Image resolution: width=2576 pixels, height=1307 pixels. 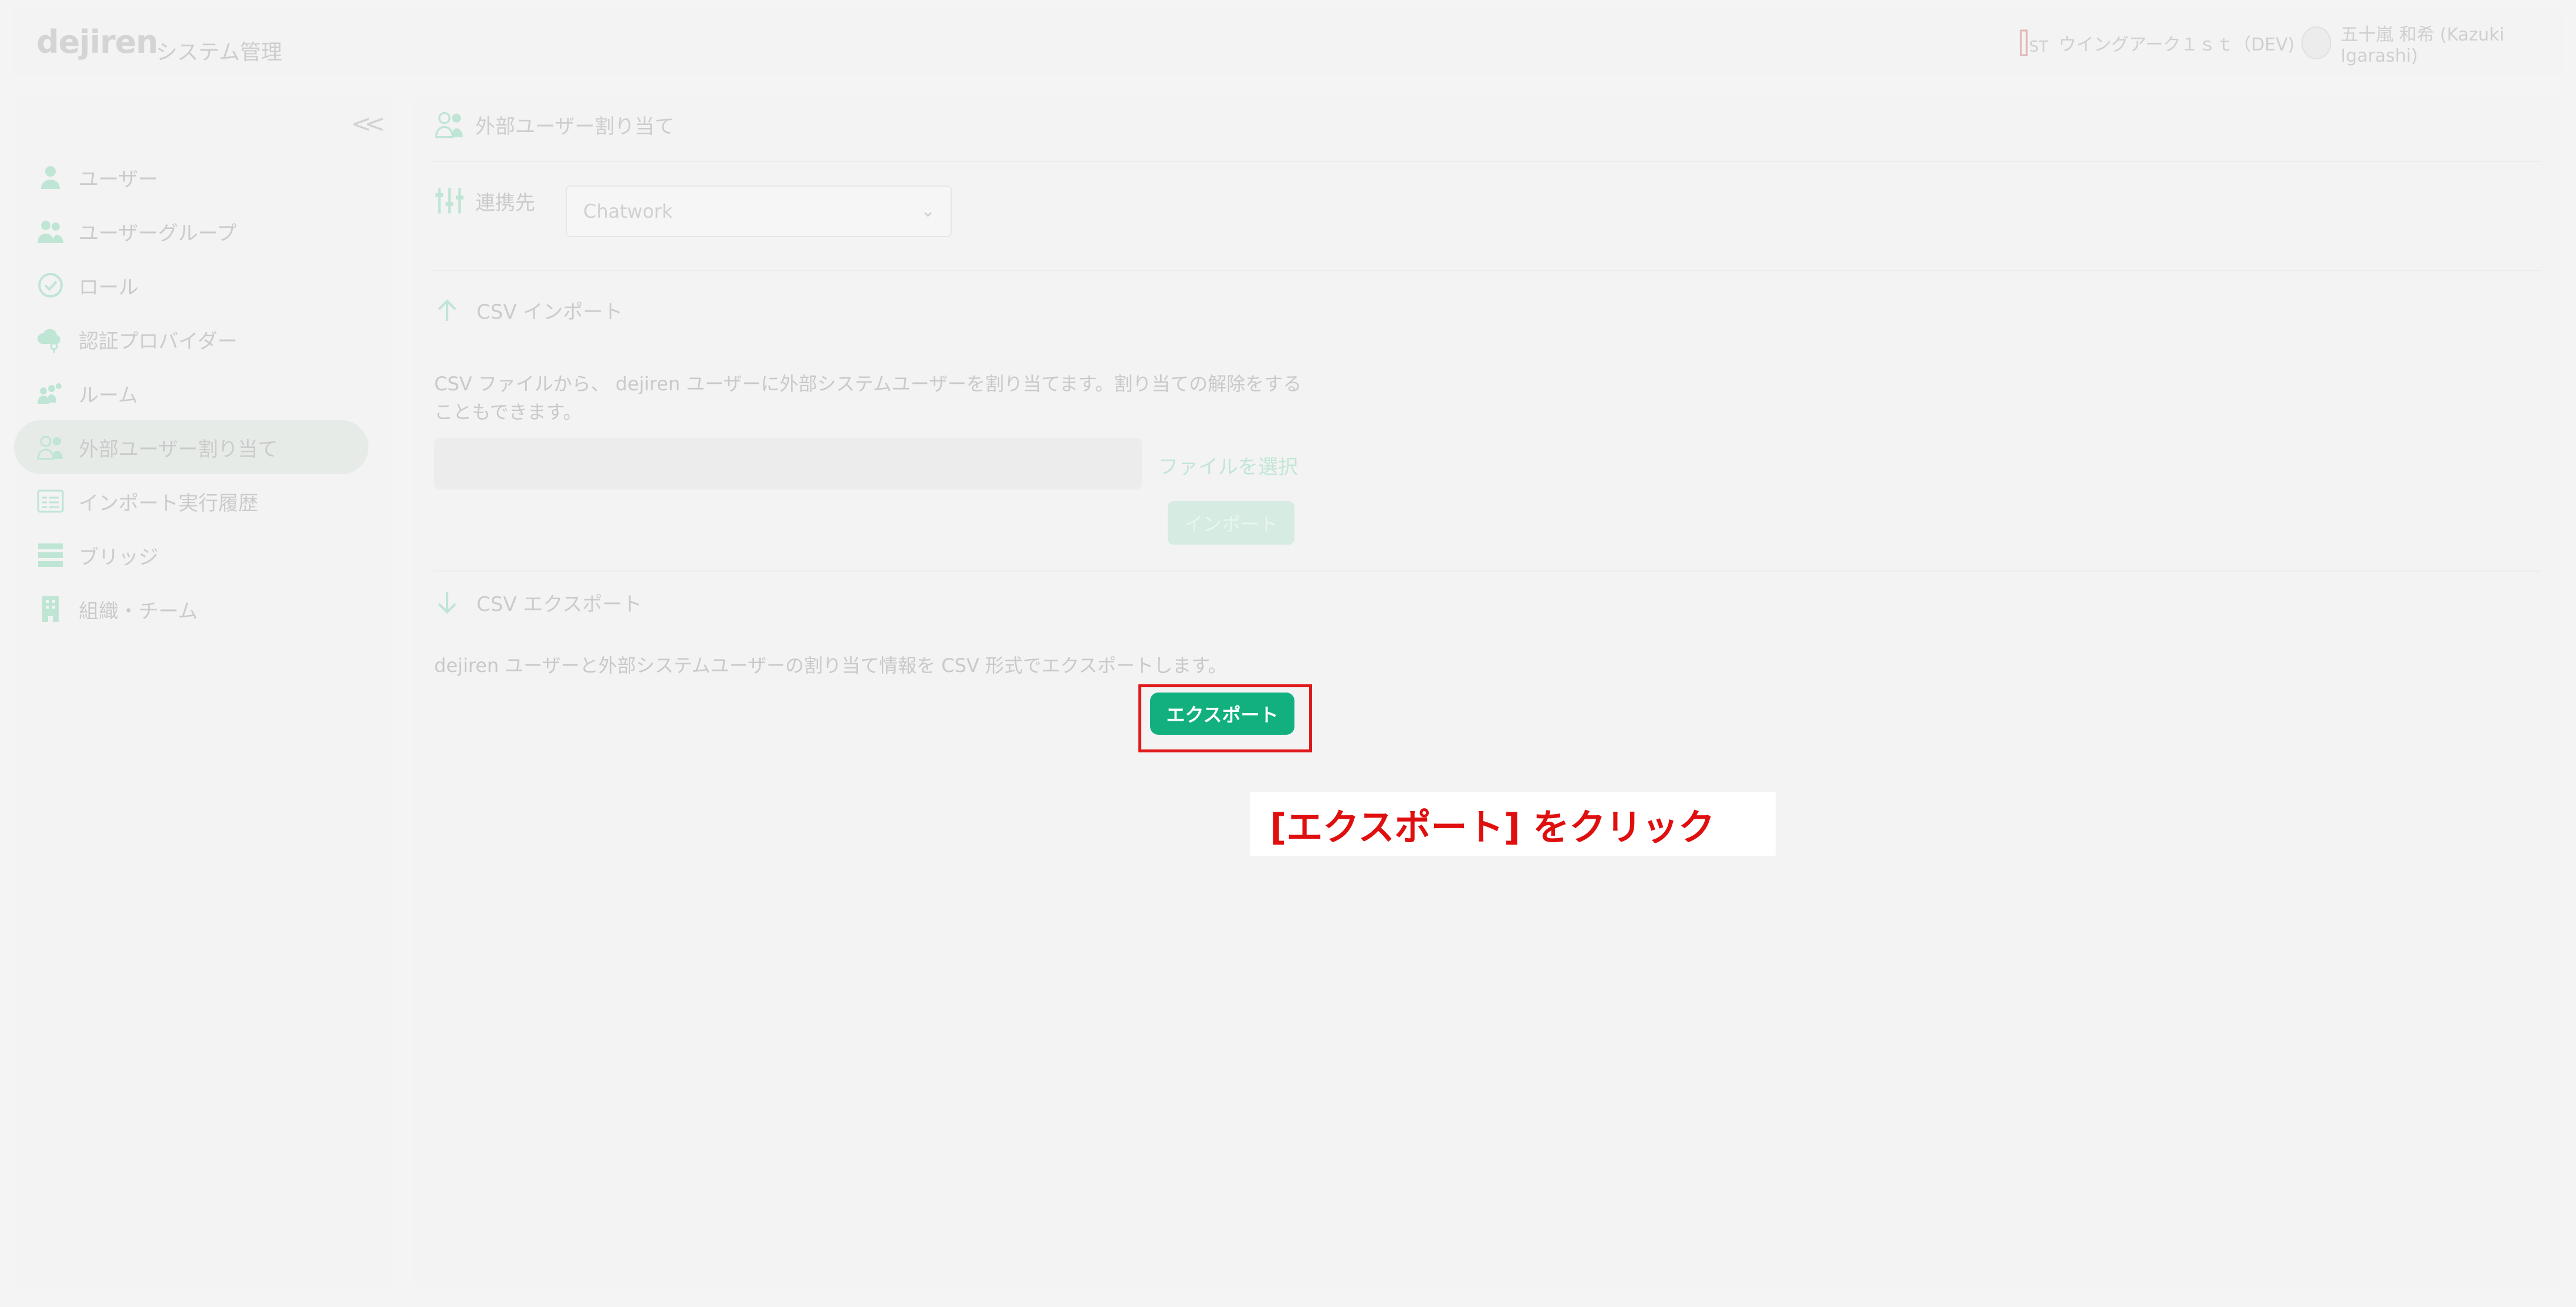 I want to click on bridge-icon, so click(x=50, y=555).